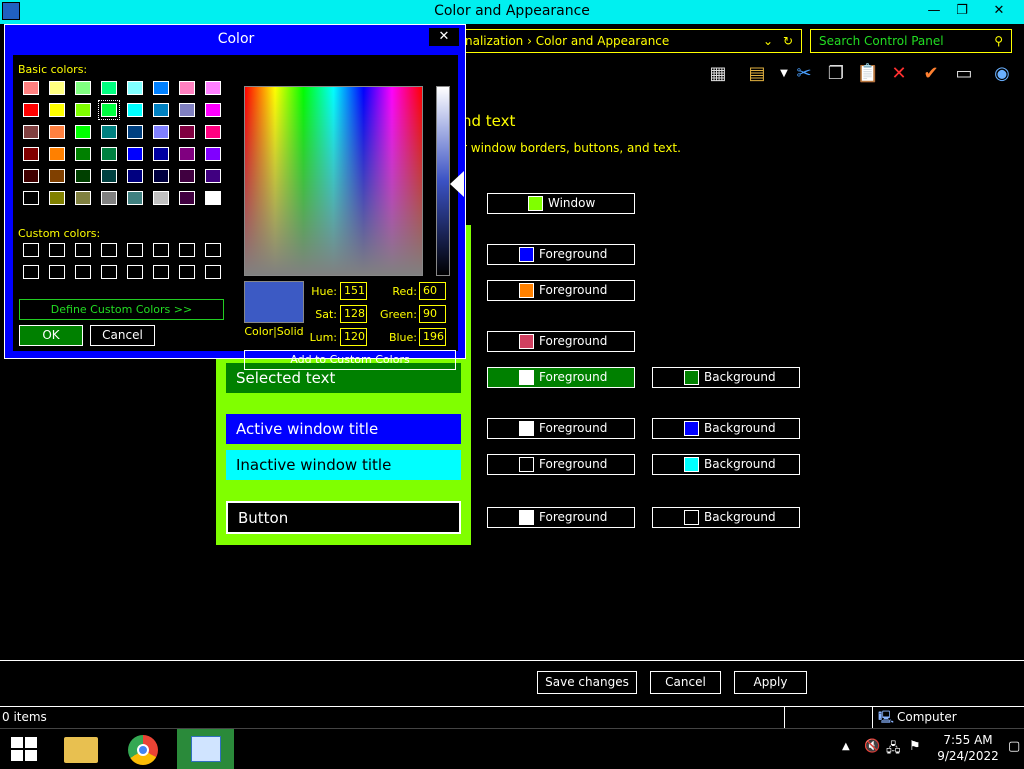 This screenshot has height=769, width=1024. Describe the element at coordinates (836, 74) in the screenshot. I see `copy-icon: ❐` at that location.